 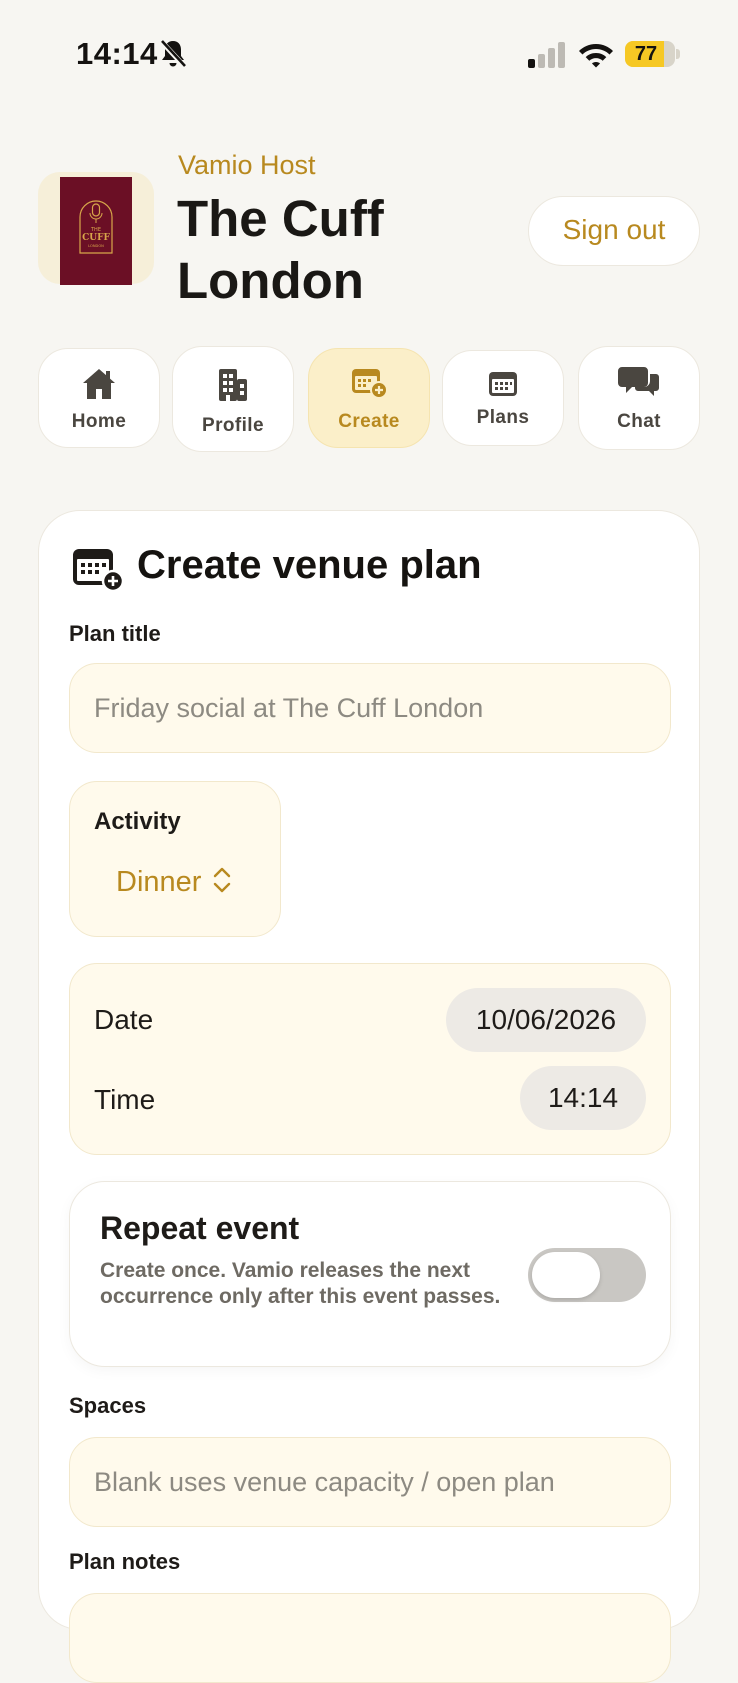 What do you see at coordinates (369, 55) in the screenshot?
I see `status-bar: 14:14 77` at bounding box center [369, 55].